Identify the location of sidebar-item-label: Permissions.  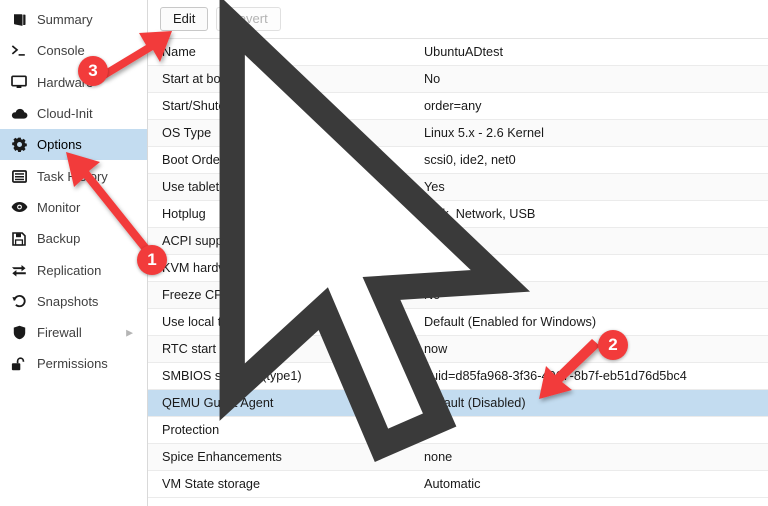
(72, 364).